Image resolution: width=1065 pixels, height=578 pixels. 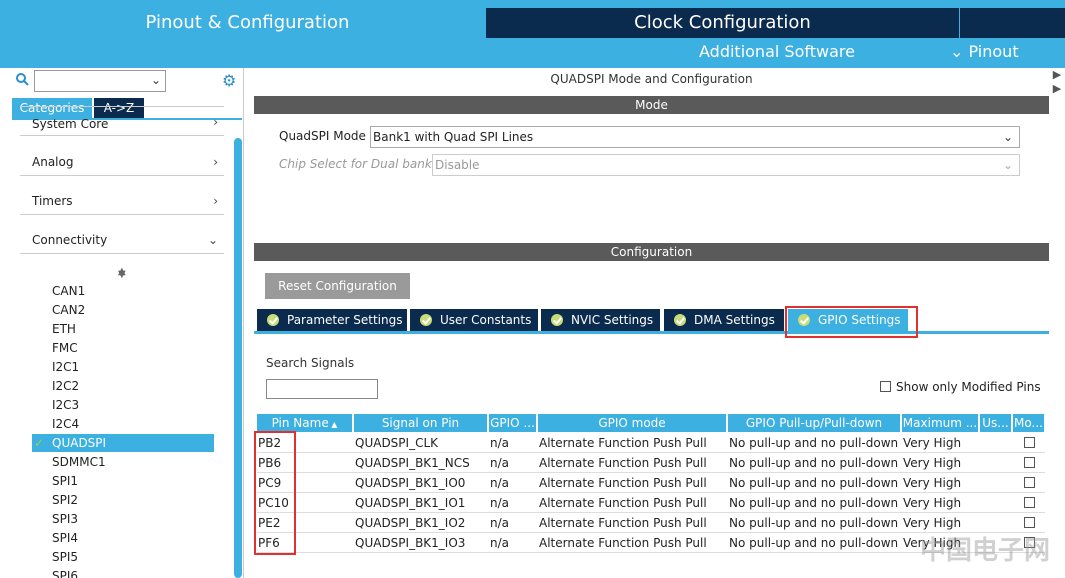 I want to click on tab-label: User Constants, so click(x=486, y=320).